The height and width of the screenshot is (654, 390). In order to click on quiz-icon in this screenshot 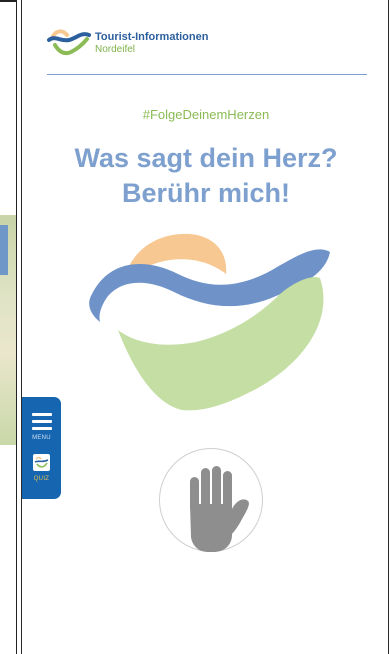, I will do `click(41, 462)`.